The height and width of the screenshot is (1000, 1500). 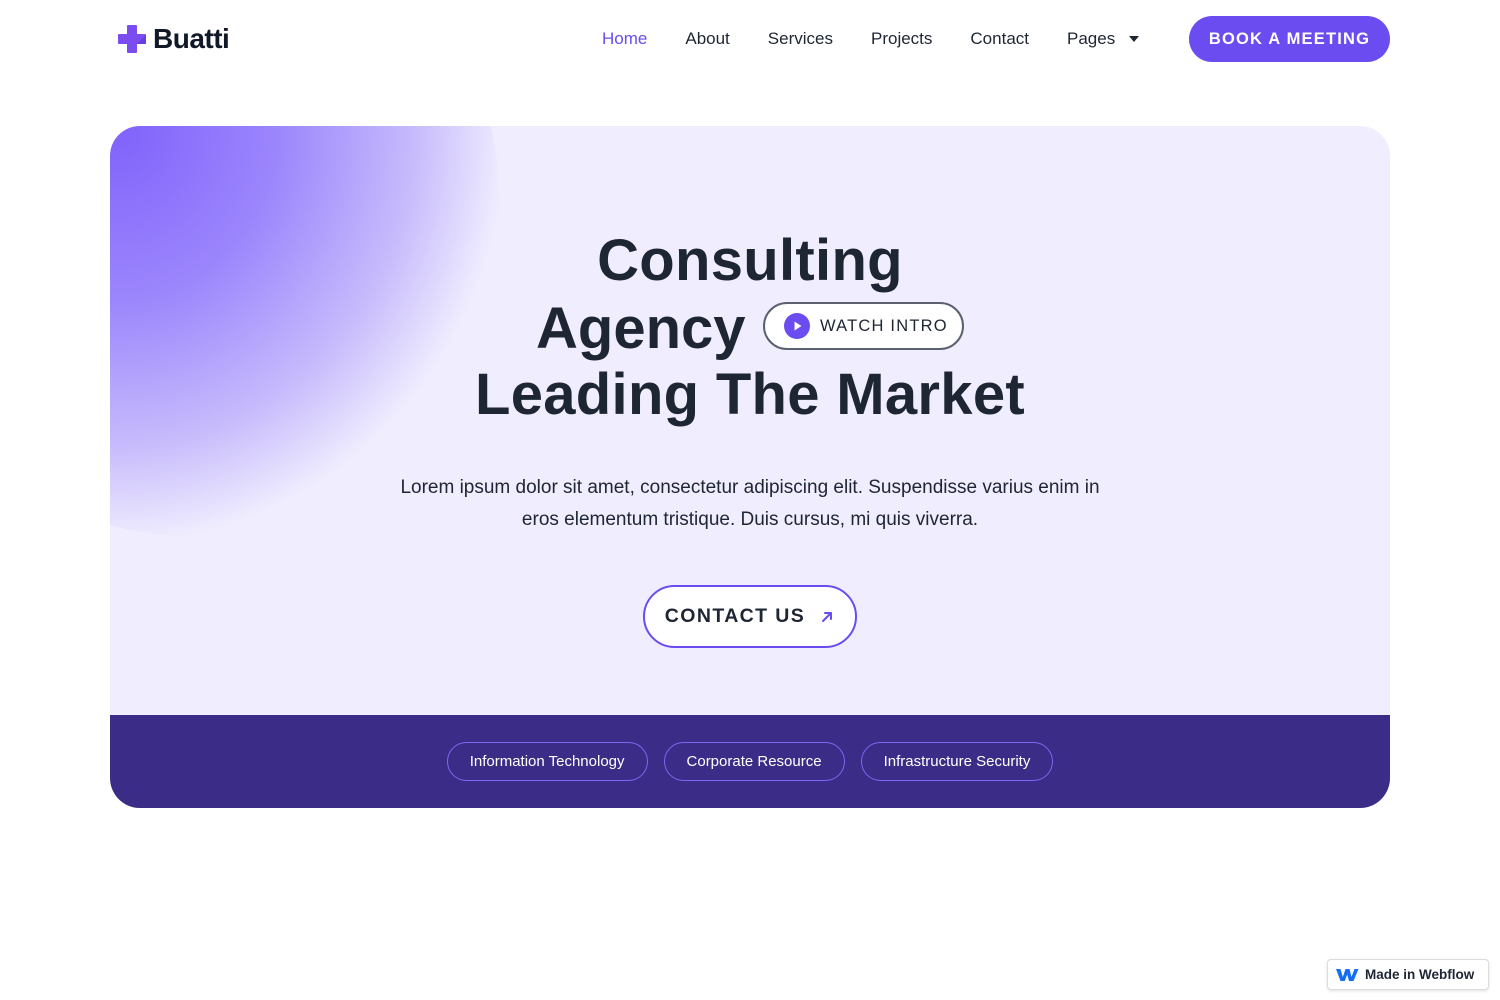 I want to click on logo-text: Buatti, so click(x=191, y=38).